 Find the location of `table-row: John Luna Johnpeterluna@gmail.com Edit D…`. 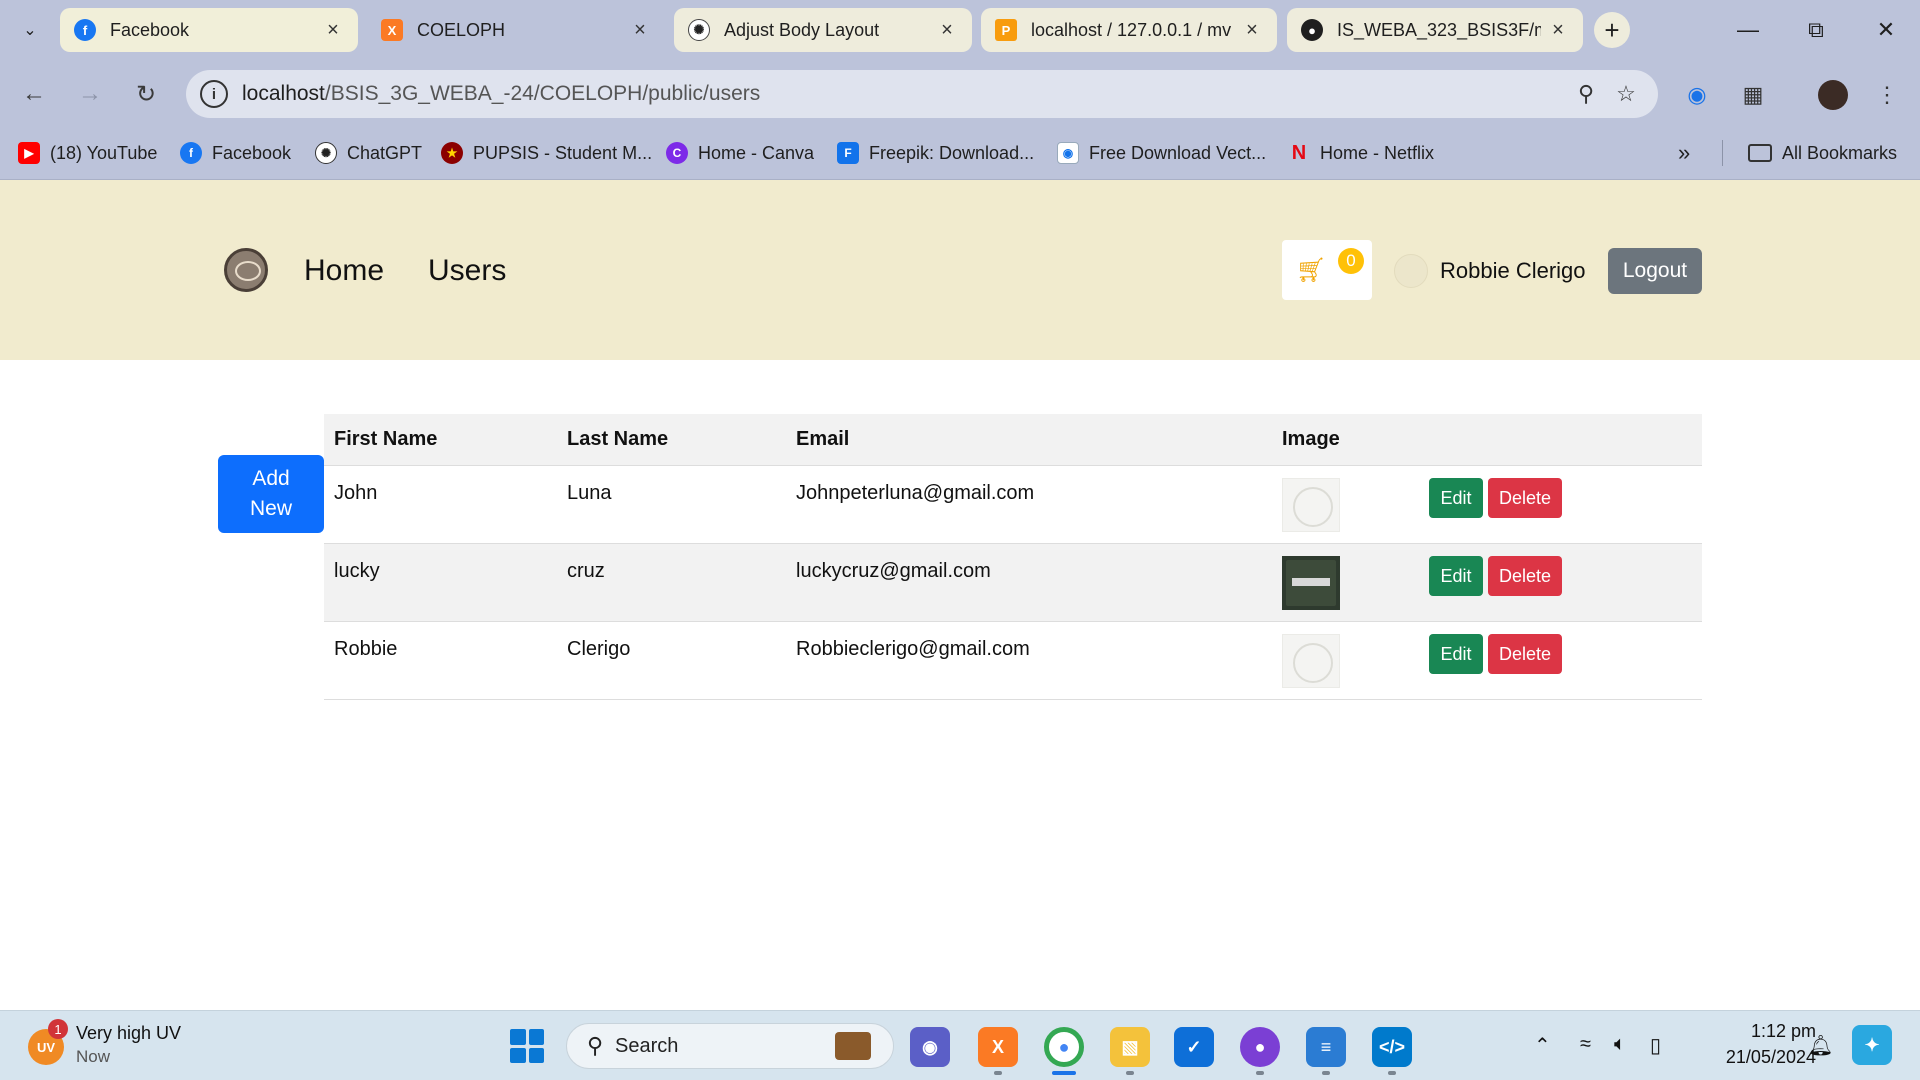

table-row: John Luna Johnpeterluna@gmail.com Edit D… is located at coordinates (1013, 505).